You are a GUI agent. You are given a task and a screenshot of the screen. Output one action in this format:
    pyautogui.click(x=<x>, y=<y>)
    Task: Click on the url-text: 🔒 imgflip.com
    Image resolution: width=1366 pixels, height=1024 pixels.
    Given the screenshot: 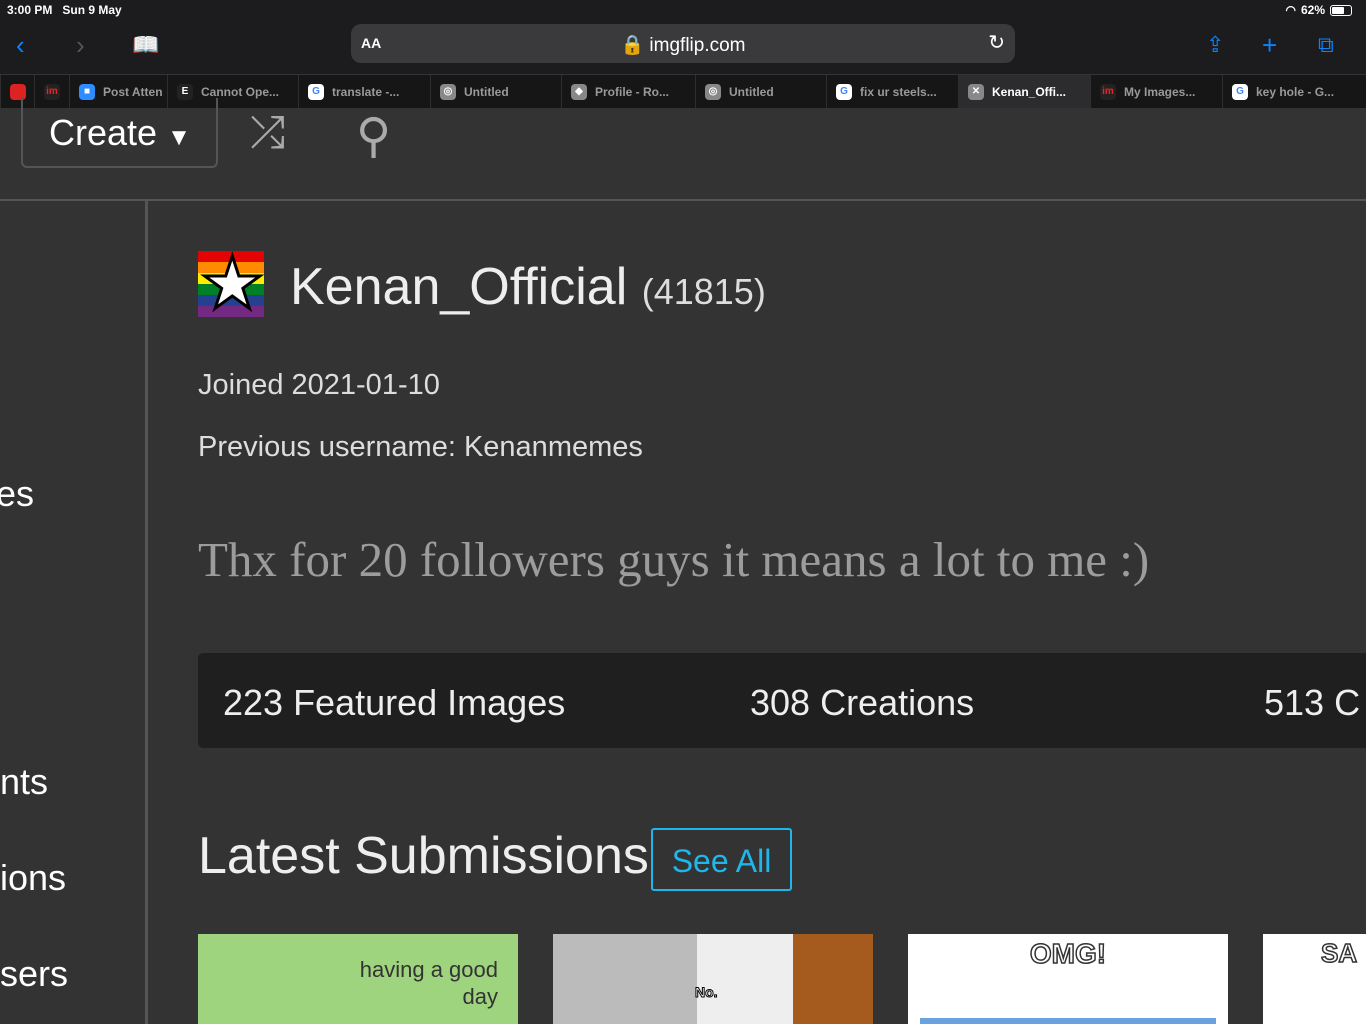 What is the action you would take?
    pyautogui.click(x=683, y=45)
    